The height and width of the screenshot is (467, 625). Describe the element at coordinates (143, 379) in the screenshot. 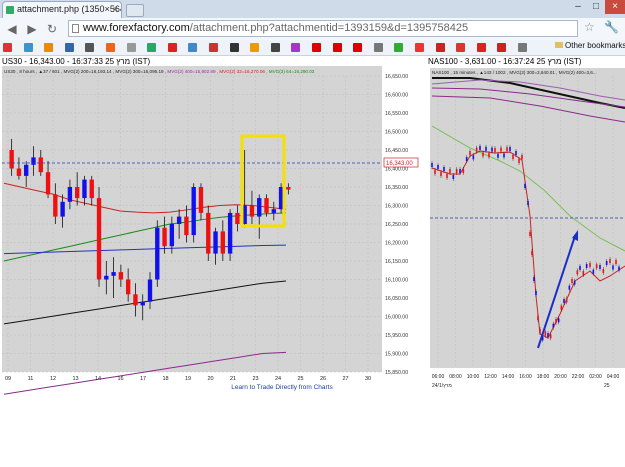

I see `x-tick-label: 17` at that location.